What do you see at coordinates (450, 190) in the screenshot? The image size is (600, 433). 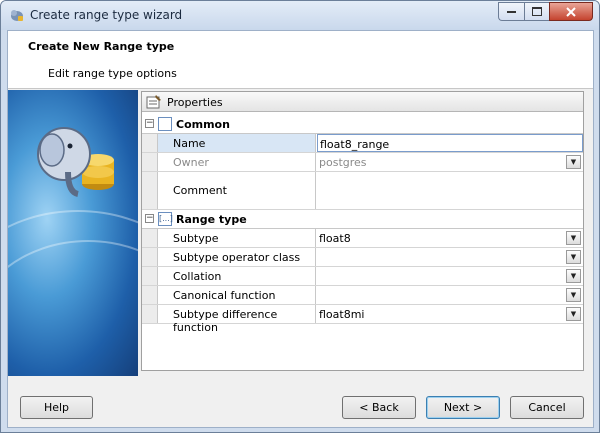 I see `comment-field` at bounding box center [450, 190].